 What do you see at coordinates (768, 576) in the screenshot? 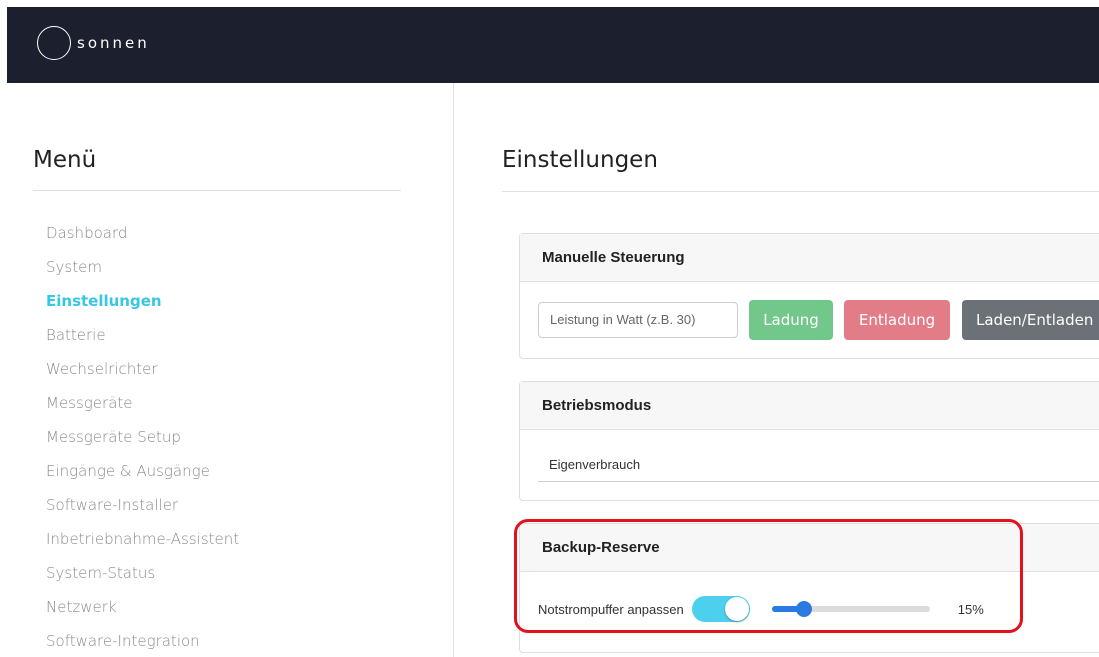
I see `highlight-annotation` at bounding box center [768, 576].